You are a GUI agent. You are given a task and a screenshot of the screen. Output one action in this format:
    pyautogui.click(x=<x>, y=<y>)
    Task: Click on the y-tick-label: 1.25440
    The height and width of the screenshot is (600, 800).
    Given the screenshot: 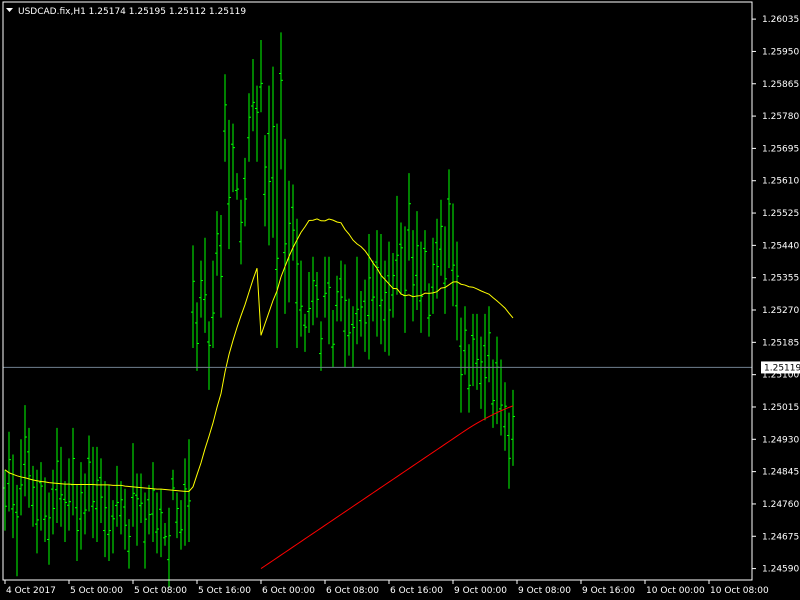 What is the action you would take?
    pyautogui.click(x=780, y=246)
    